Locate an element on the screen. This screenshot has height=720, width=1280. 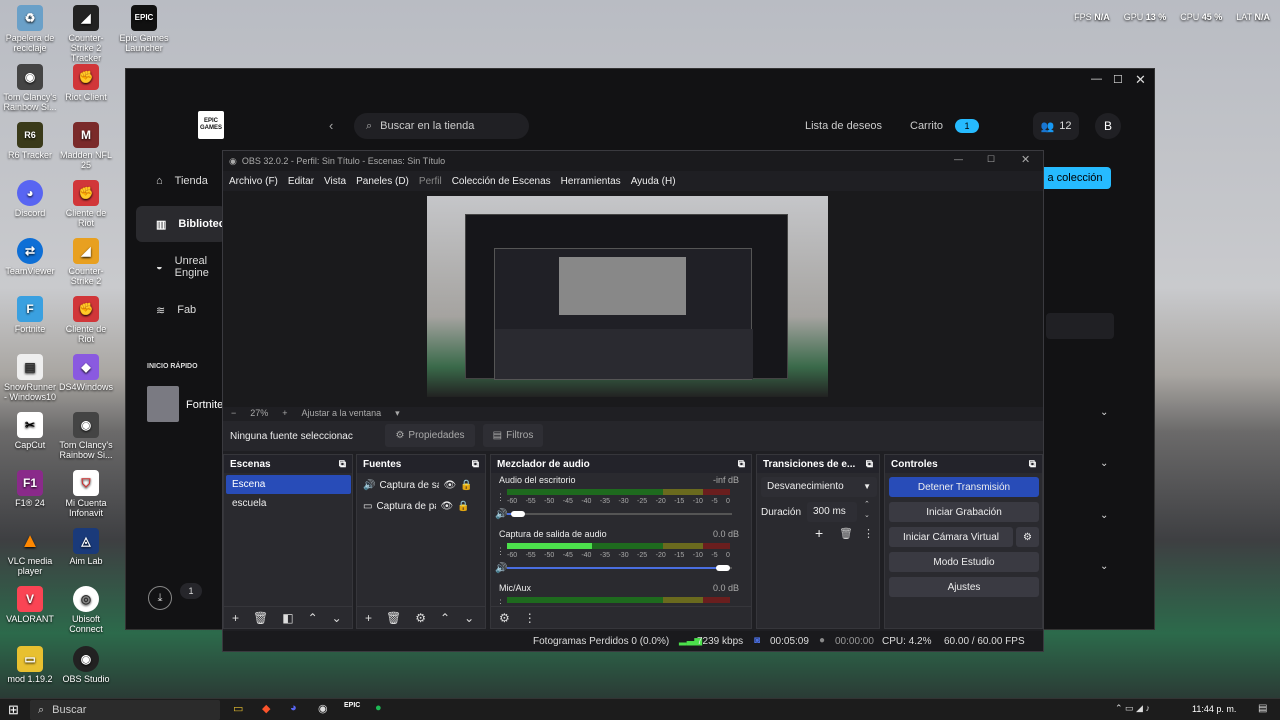
studio-mode-button: Modo Estudio is located at coordinates (964, 562).